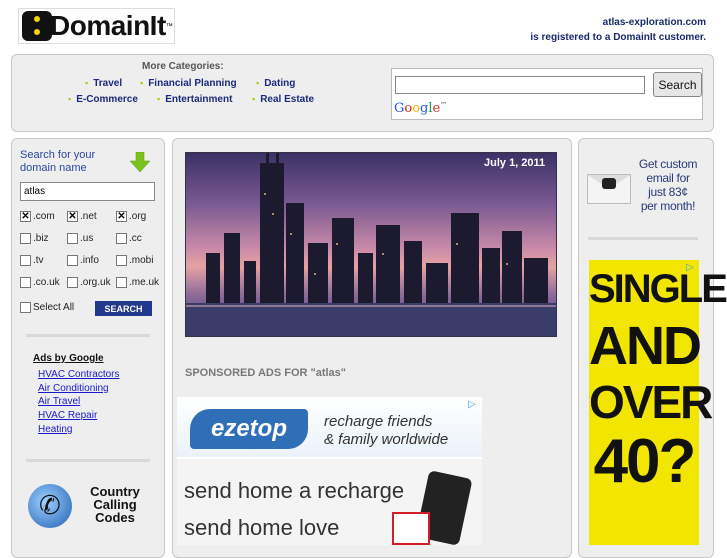 This screenshot has width=727, height=558. Describe the element at coordinates (59, 401) in the screenshot. I see `ad-link-air-travel: Air Travel` at that location.